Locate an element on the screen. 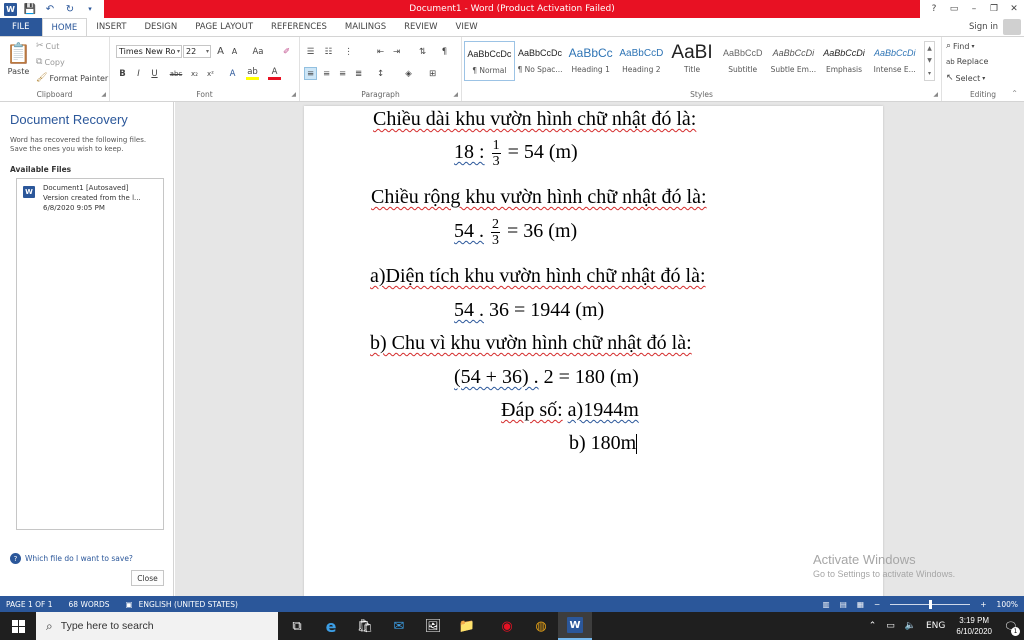 The width and height of the screenshot is (1024, 640). style-normal: AaBbCcDc ¶ Normal is located at coordinates (489, 61).